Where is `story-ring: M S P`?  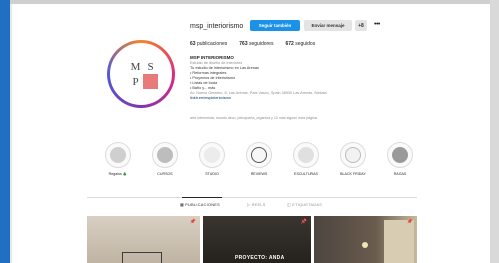 story-ring: M S P is located at coordinates (141, 74).